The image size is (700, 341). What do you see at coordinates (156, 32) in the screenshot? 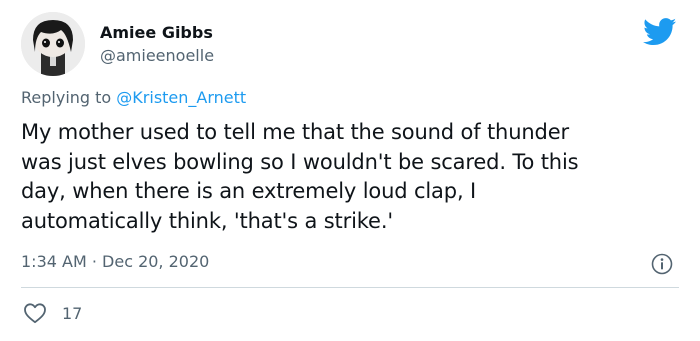
I see `author-display-name: Amiee Gibbs` at bounding box center [156, 32].